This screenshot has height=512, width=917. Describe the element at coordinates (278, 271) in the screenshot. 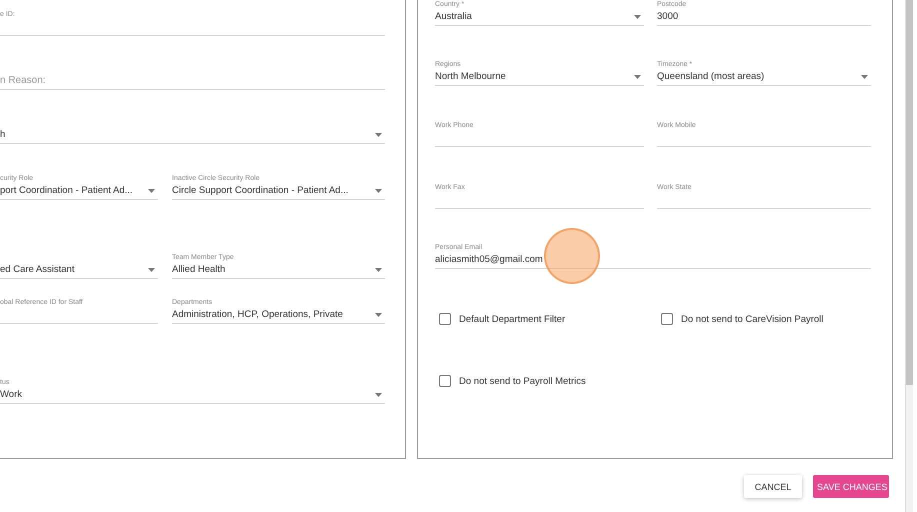

I see `dropdown: Allied Health` at that location.